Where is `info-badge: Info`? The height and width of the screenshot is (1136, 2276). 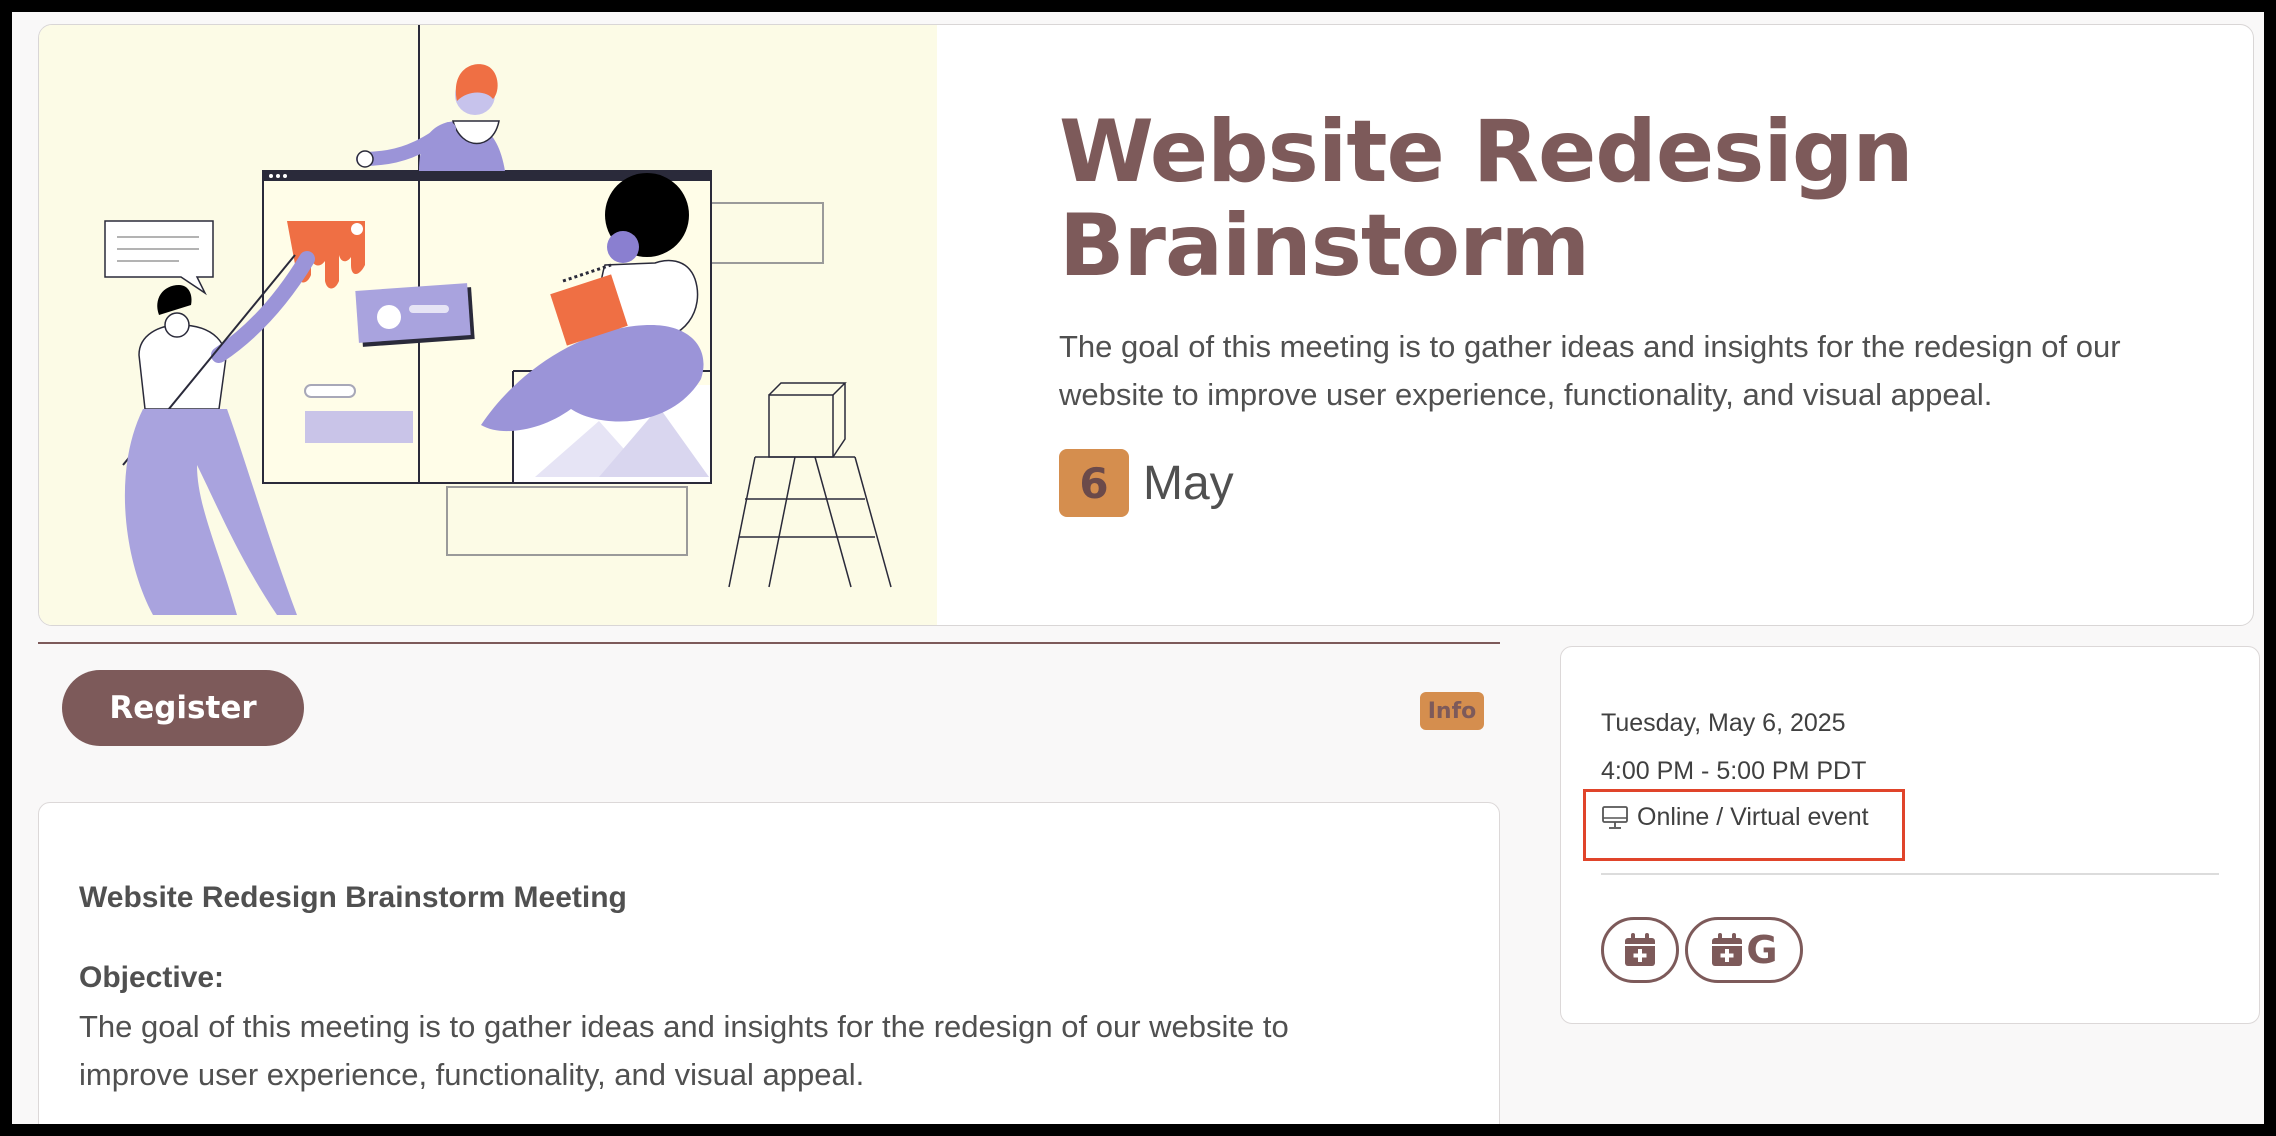 info-badge: Info is located at coordinates (1452, 711).